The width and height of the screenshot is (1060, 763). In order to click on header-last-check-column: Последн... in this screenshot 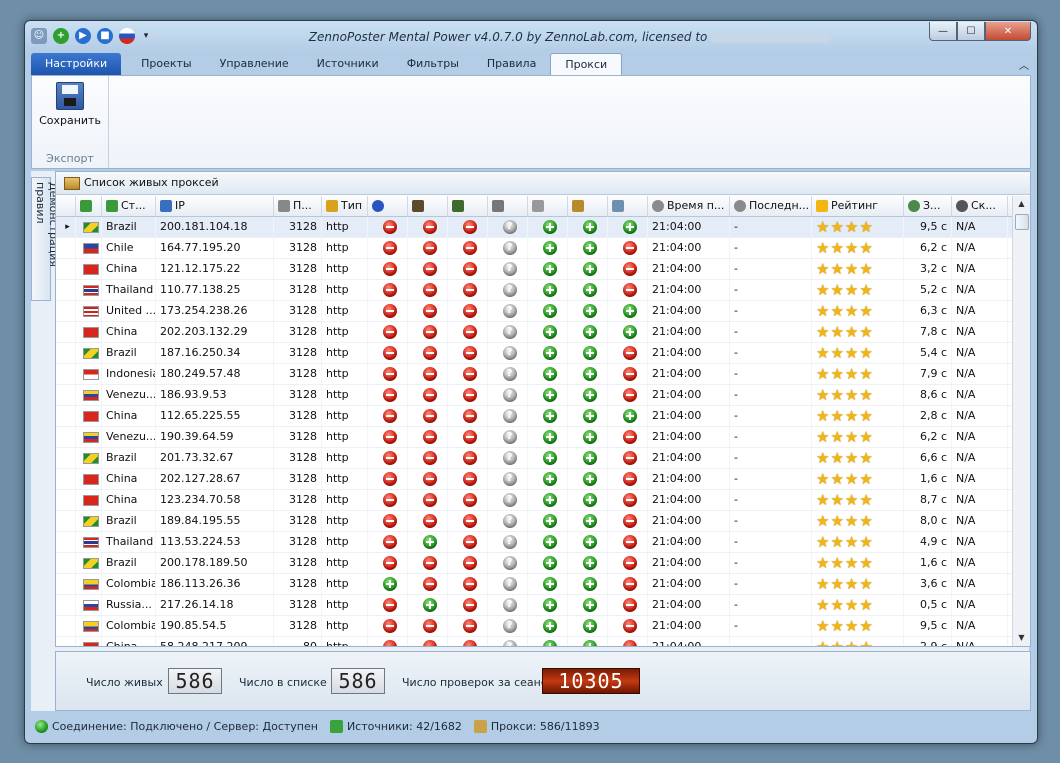, I will do `click(771, 206)`.